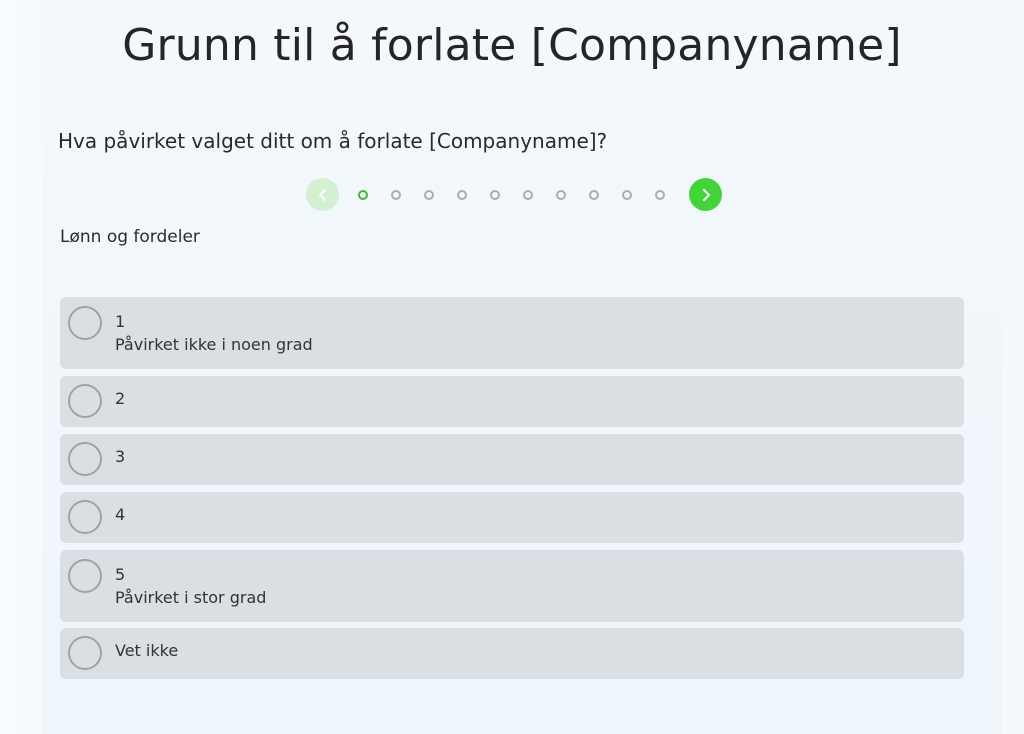 The height and width of the screenshot is (734, 1024). What do you see at coordinates (120, 321) in the screenshot?
I see `option-value: 1` at bounding box center [120, 321].